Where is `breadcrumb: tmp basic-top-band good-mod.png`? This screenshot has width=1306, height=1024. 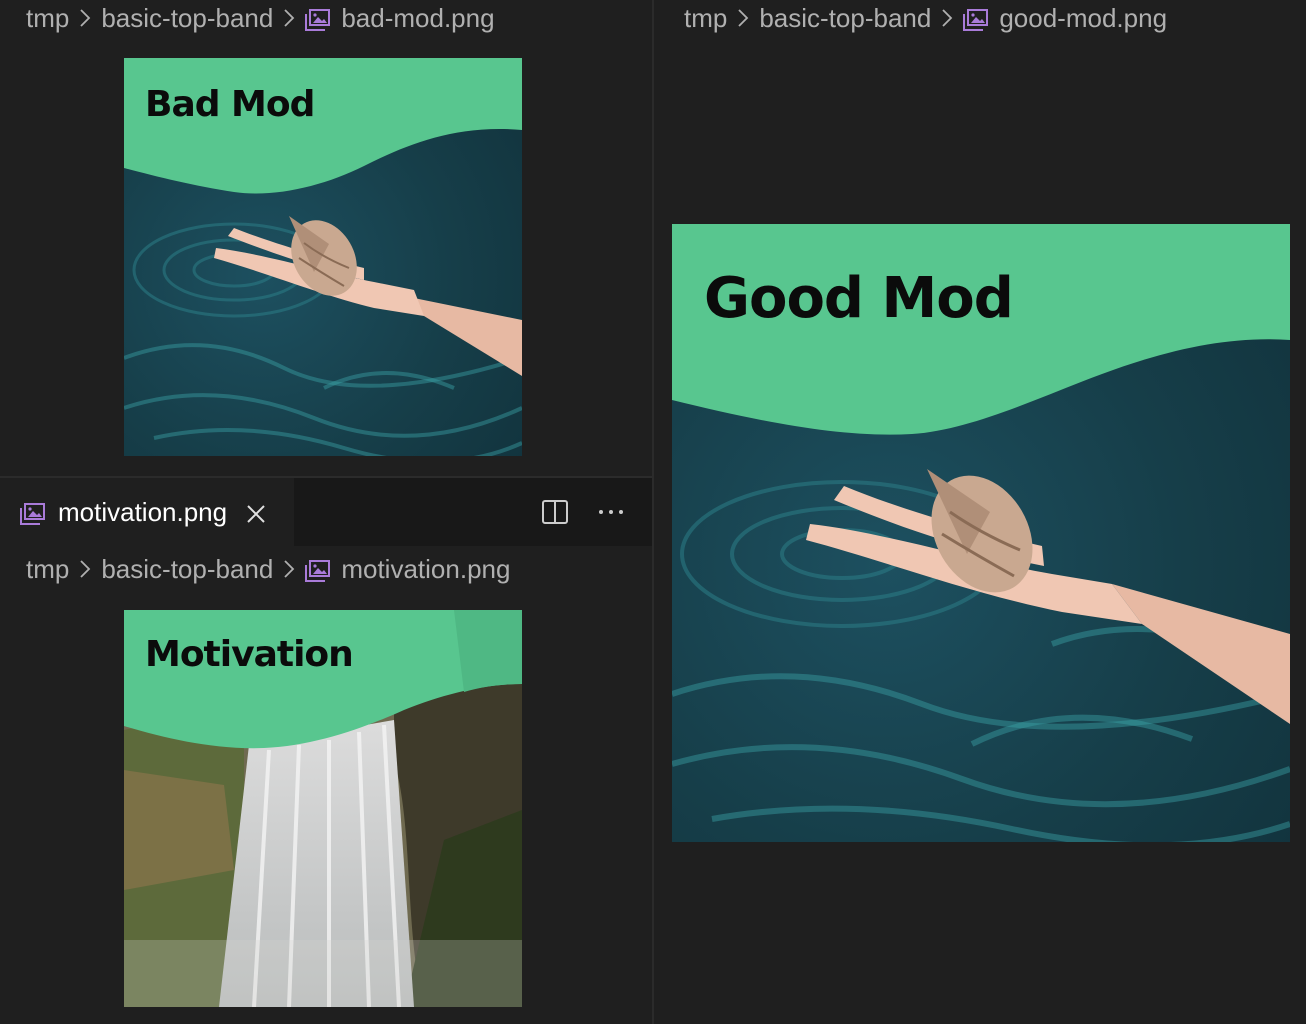 breadcrumb: tmp basic-top-band good-mod.png is located at coordinates (925, 18).